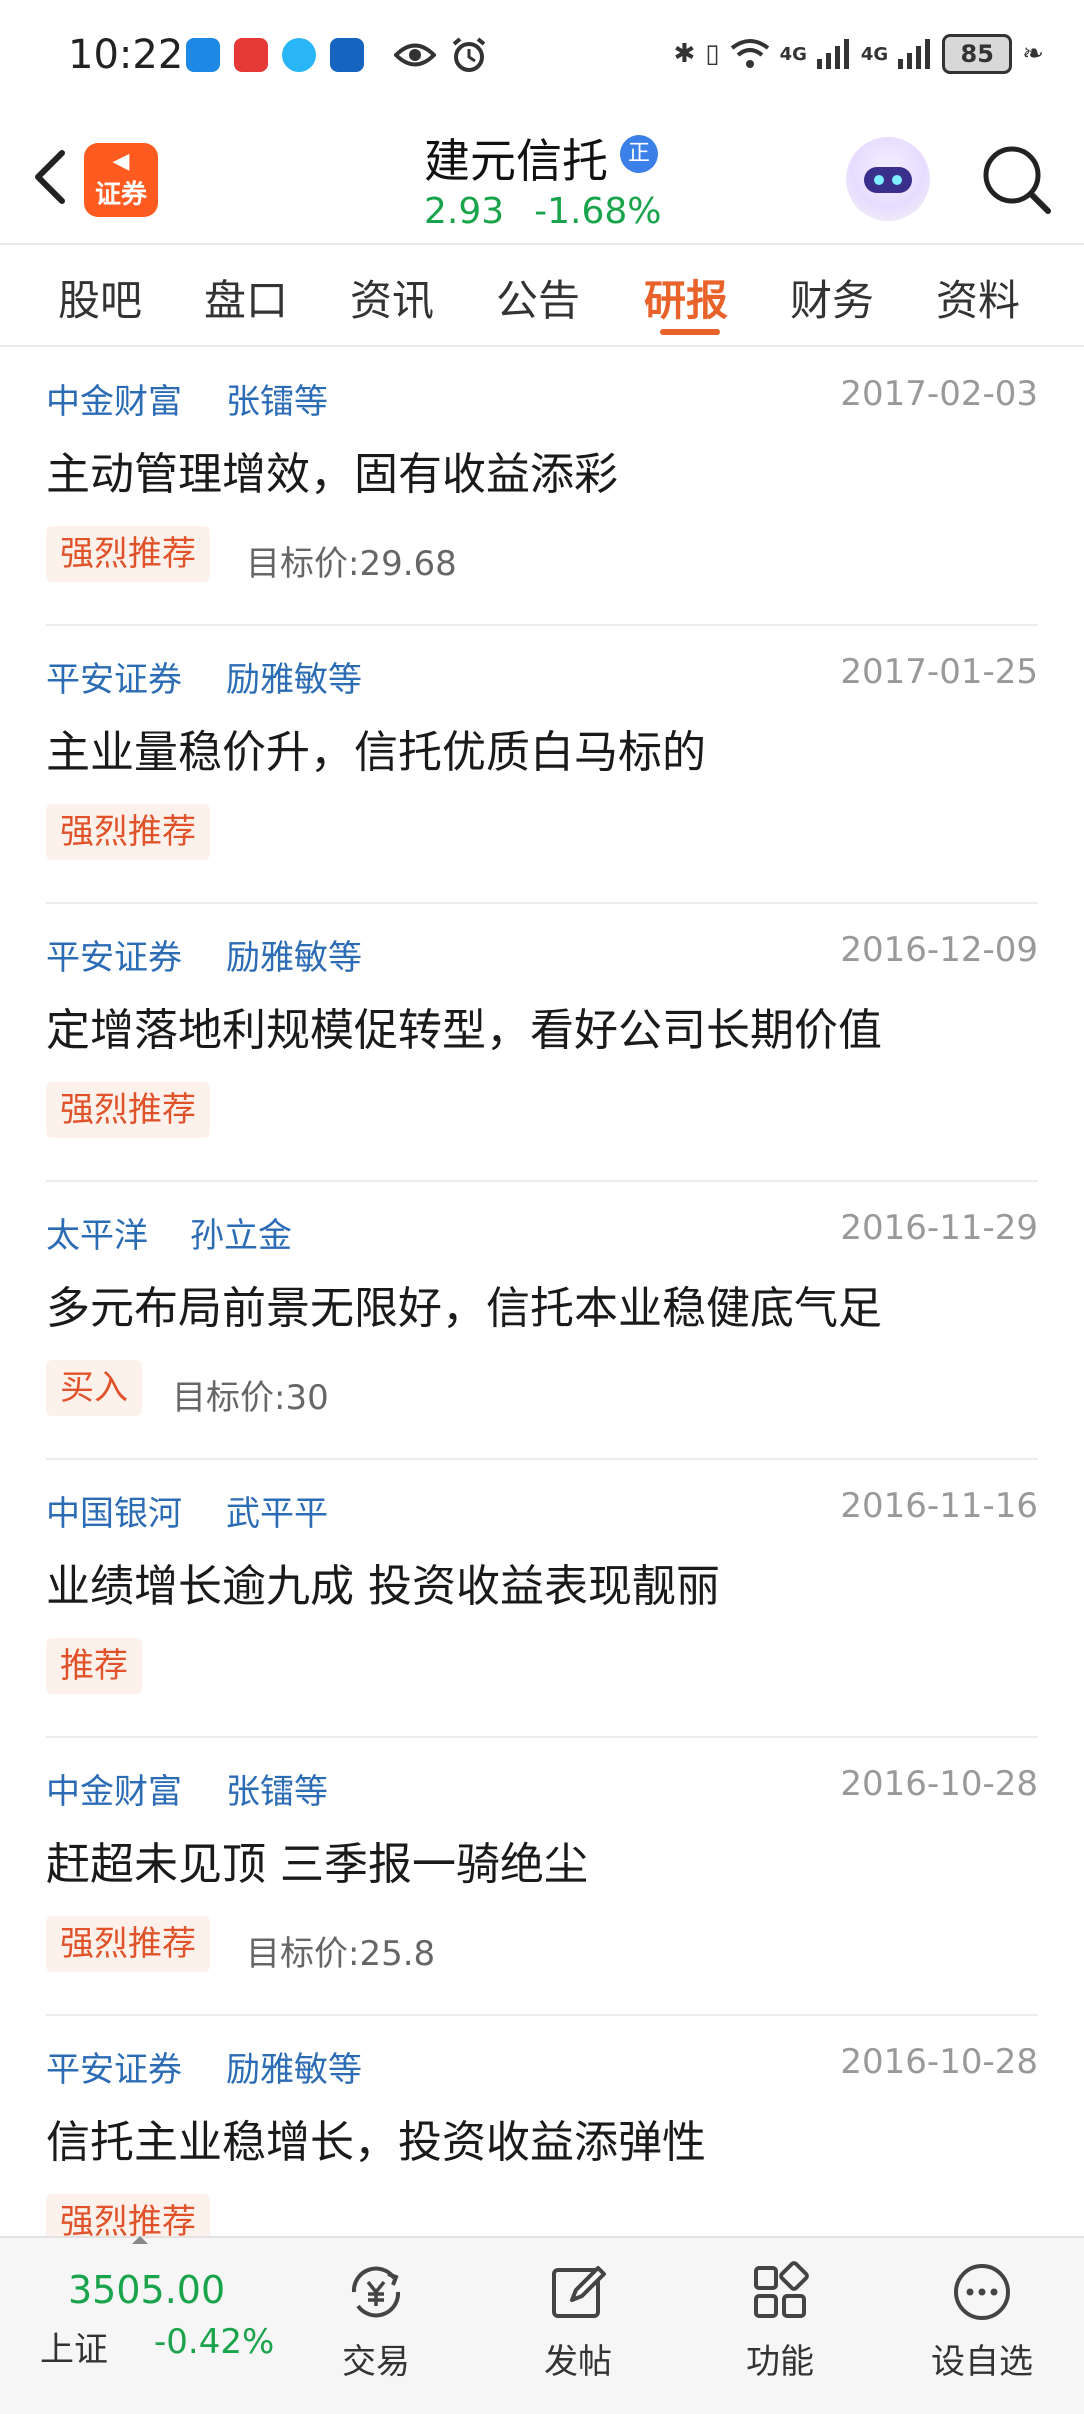  I want to click on stock-price: 2.93, so click(464, 211).